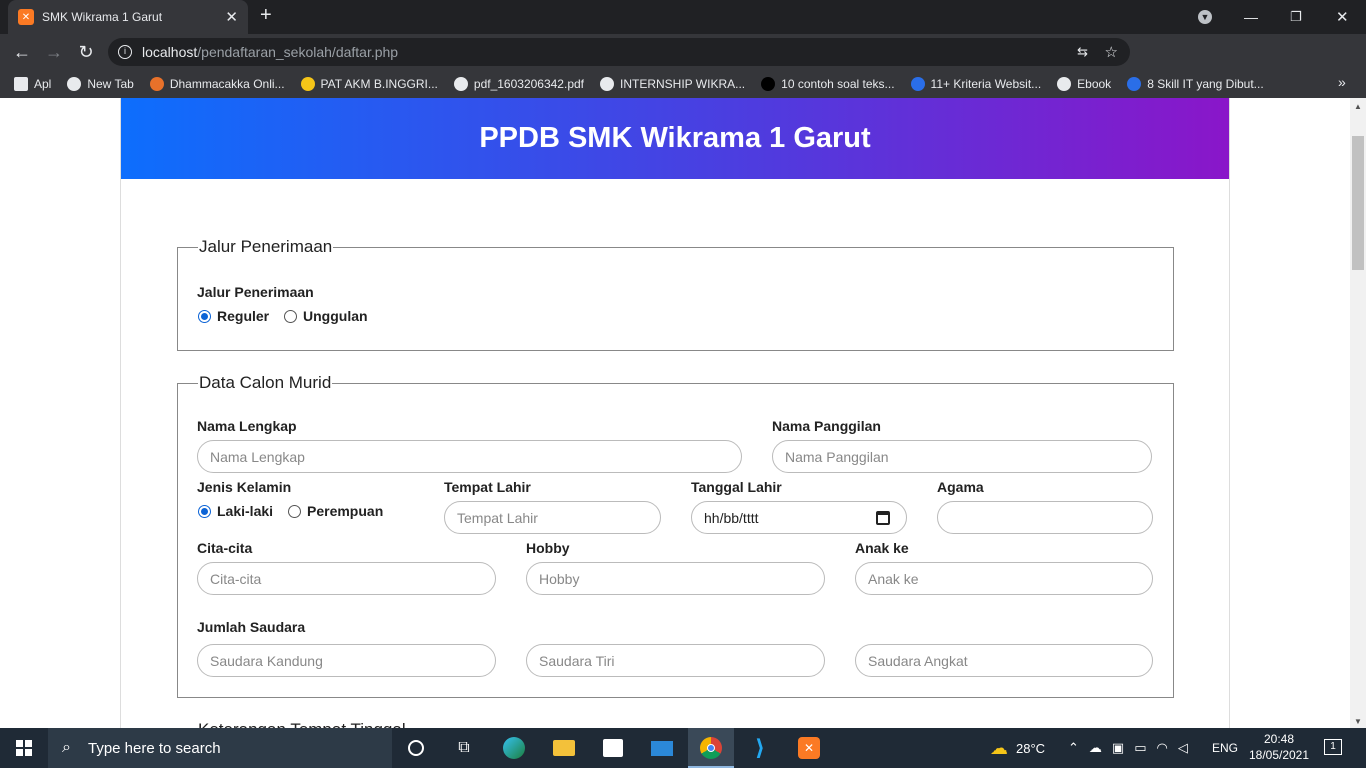 The height and width of the screenshot is (768, 1366). What do you see at coordinates (464, 748) in the screenshot?
I see `task-view-icon: ⧉` at bounding box center [464, 748].